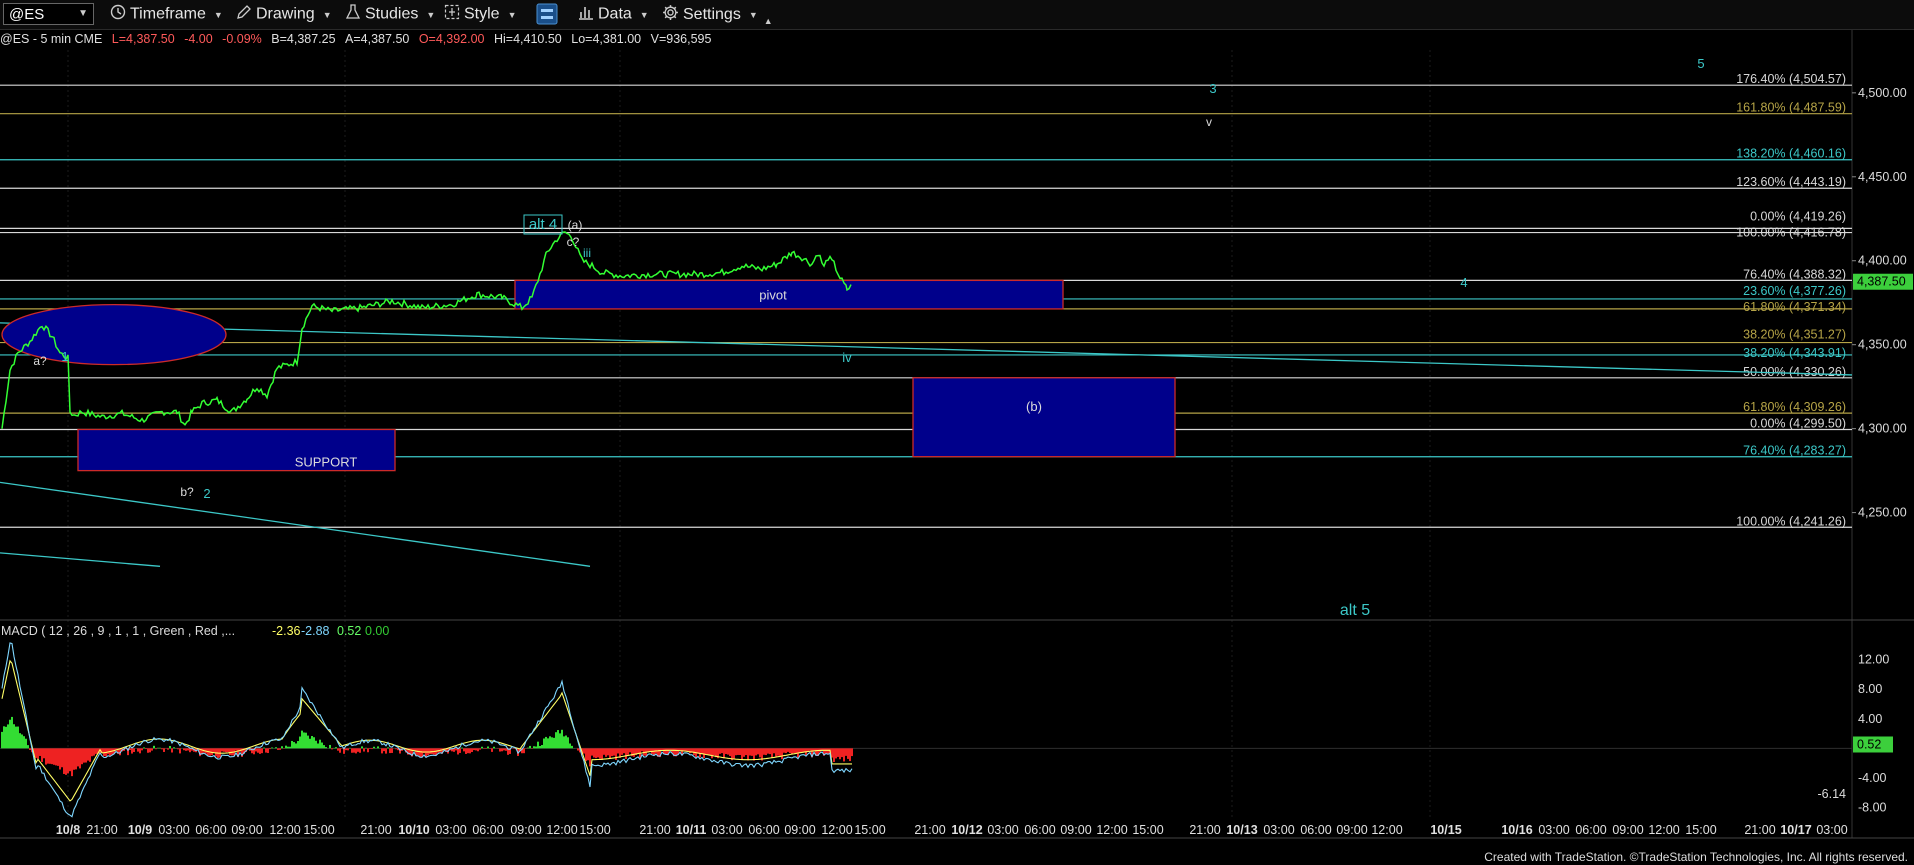 The height and width of the screenshot is (865, 1914). I want to click on layout-icon, so click(547, 16).